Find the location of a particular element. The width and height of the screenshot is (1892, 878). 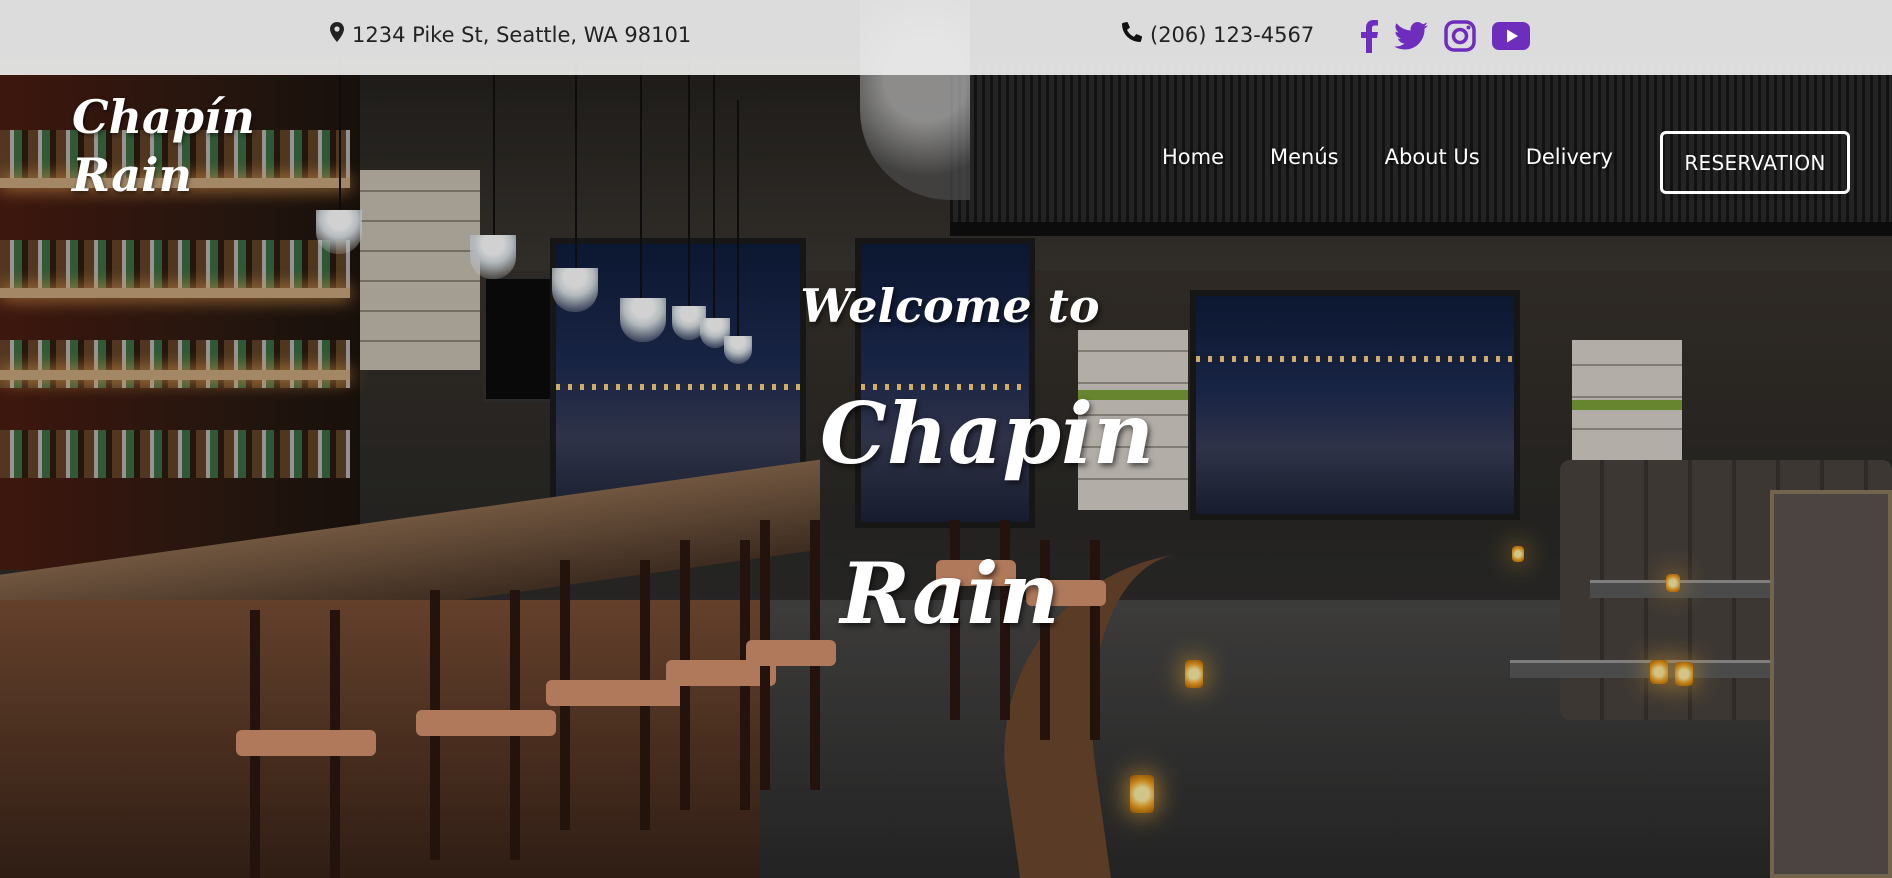

reservation-button: RESERVATION is located at coordinates (1755, 162).